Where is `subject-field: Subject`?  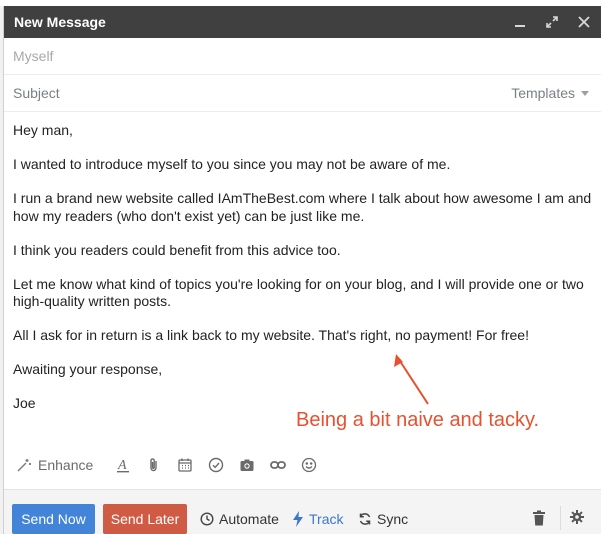 subject-field: Subject is located at coordinates (36, 93).